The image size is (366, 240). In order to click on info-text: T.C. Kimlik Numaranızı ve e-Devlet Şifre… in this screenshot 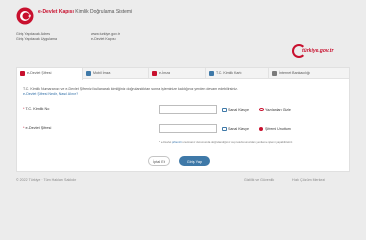, I will do `click(184, 92)`.